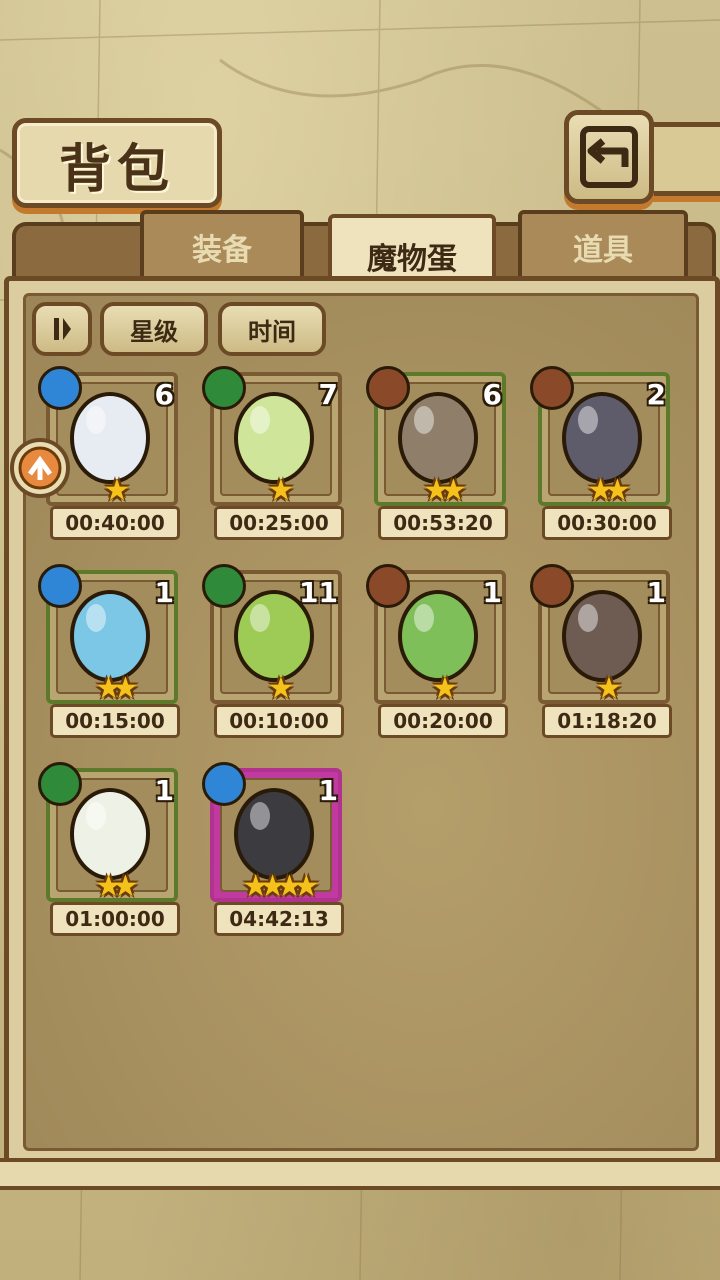 This screenshot has height=1280, width=720. Describe the element at coordinates (443, 721) in the screenshot. I see `hatch-timer: 00:20:00` at that location.